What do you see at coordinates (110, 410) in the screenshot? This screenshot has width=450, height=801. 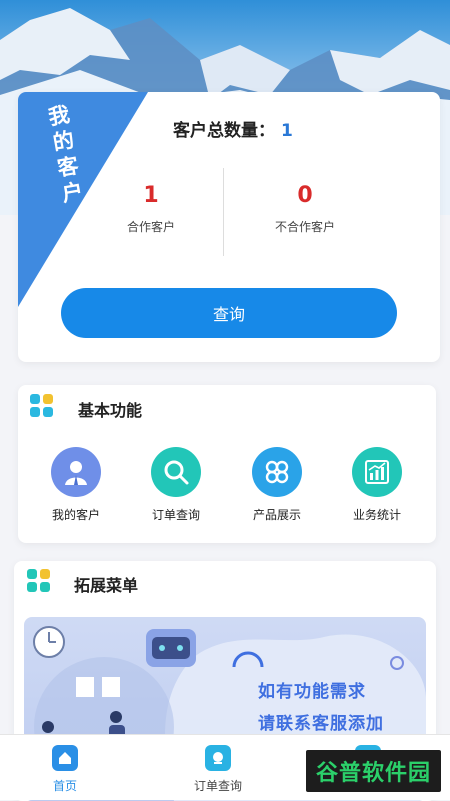 I see `basic-functions-title: 基本功能` at bounding box center [110, 410].